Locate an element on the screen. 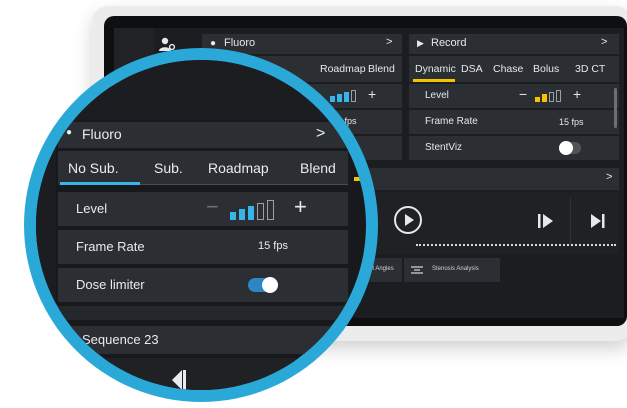  record-frame-value: 15 fps is located at coordinates (571, 122).